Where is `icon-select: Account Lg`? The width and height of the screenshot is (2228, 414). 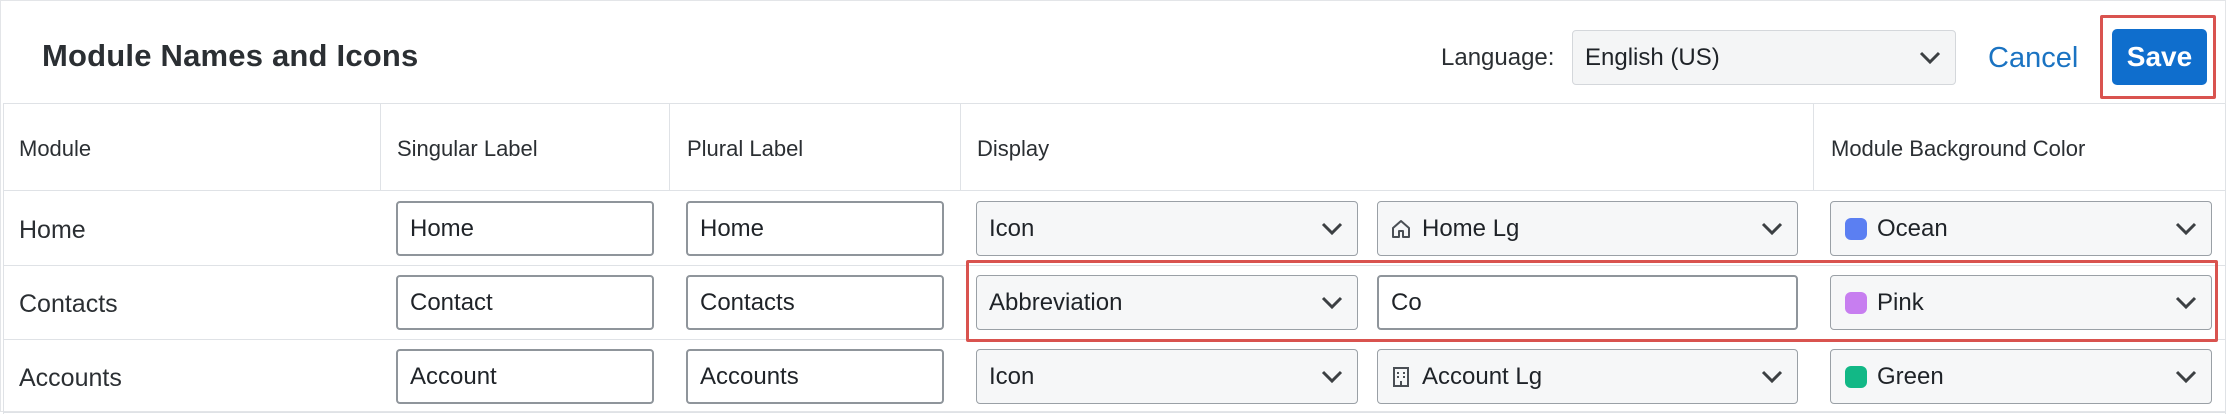 icon-select: Account Lg is located at coordinates (1587, 376).